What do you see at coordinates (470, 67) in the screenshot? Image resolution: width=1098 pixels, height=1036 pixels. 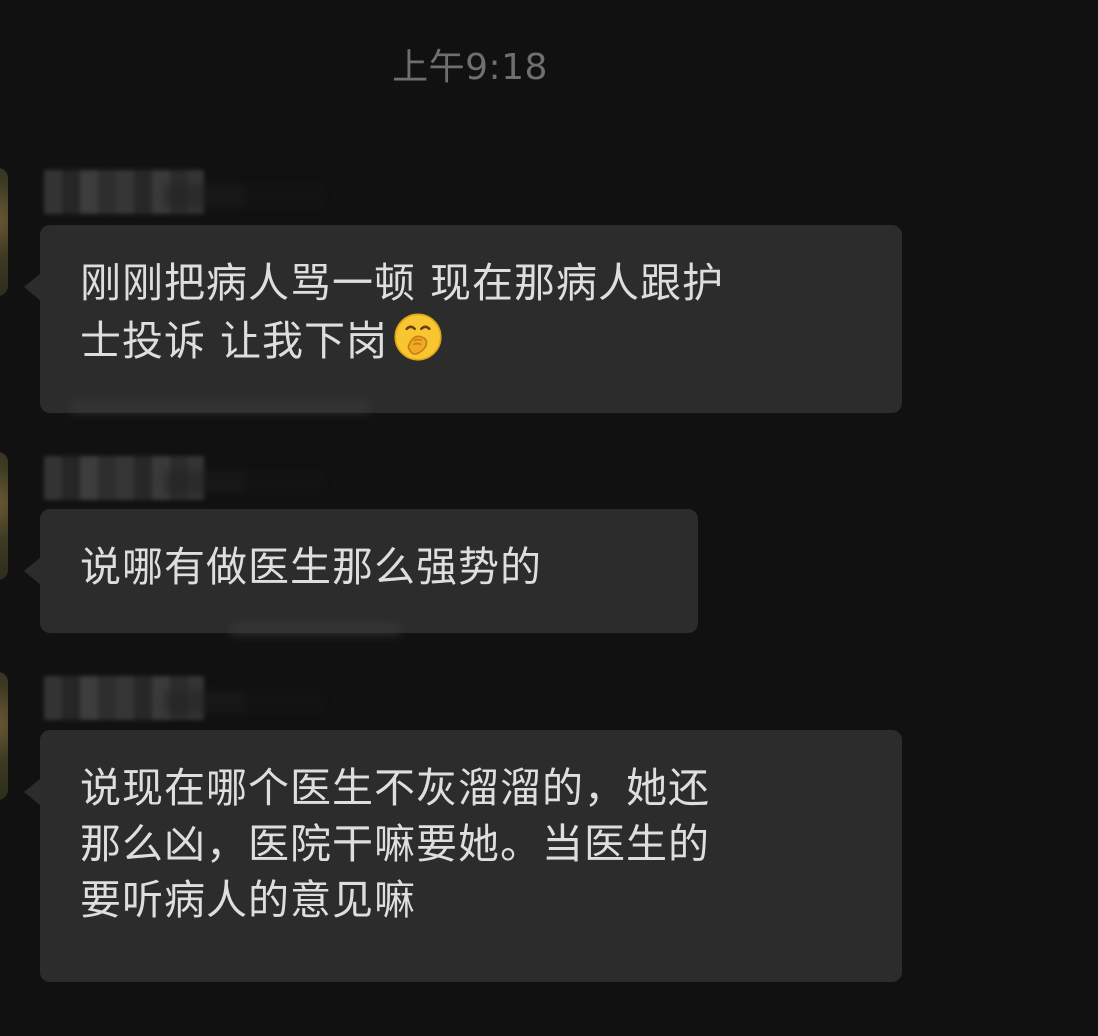 I see `message-timestamp: 上午9:18` at bounding box center [470, 67].